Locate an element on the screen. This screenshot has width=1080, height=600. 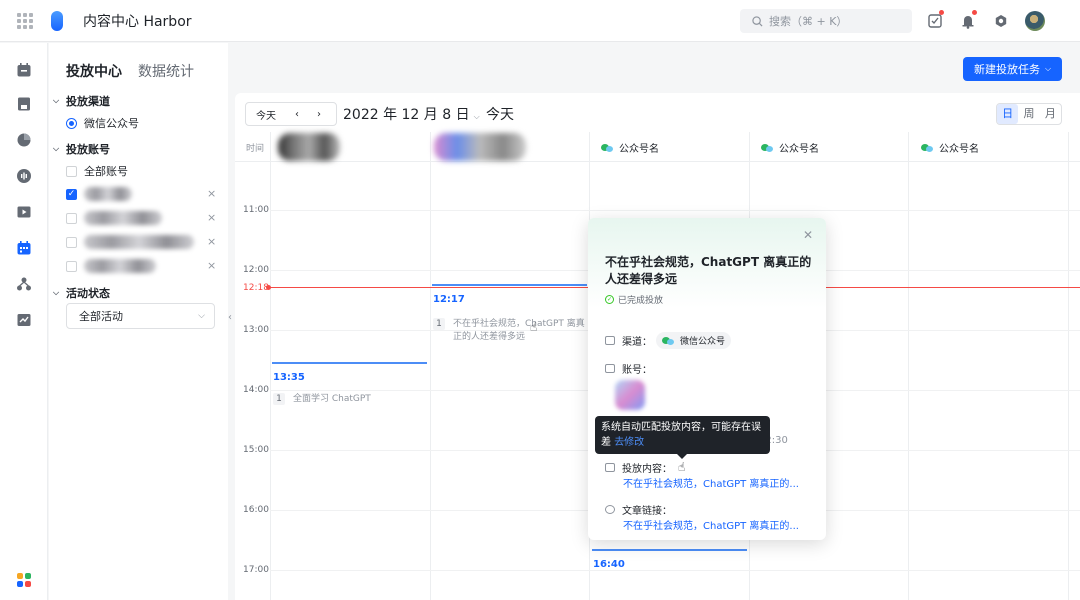
app-store-icon is located at coordinates (24, 580).